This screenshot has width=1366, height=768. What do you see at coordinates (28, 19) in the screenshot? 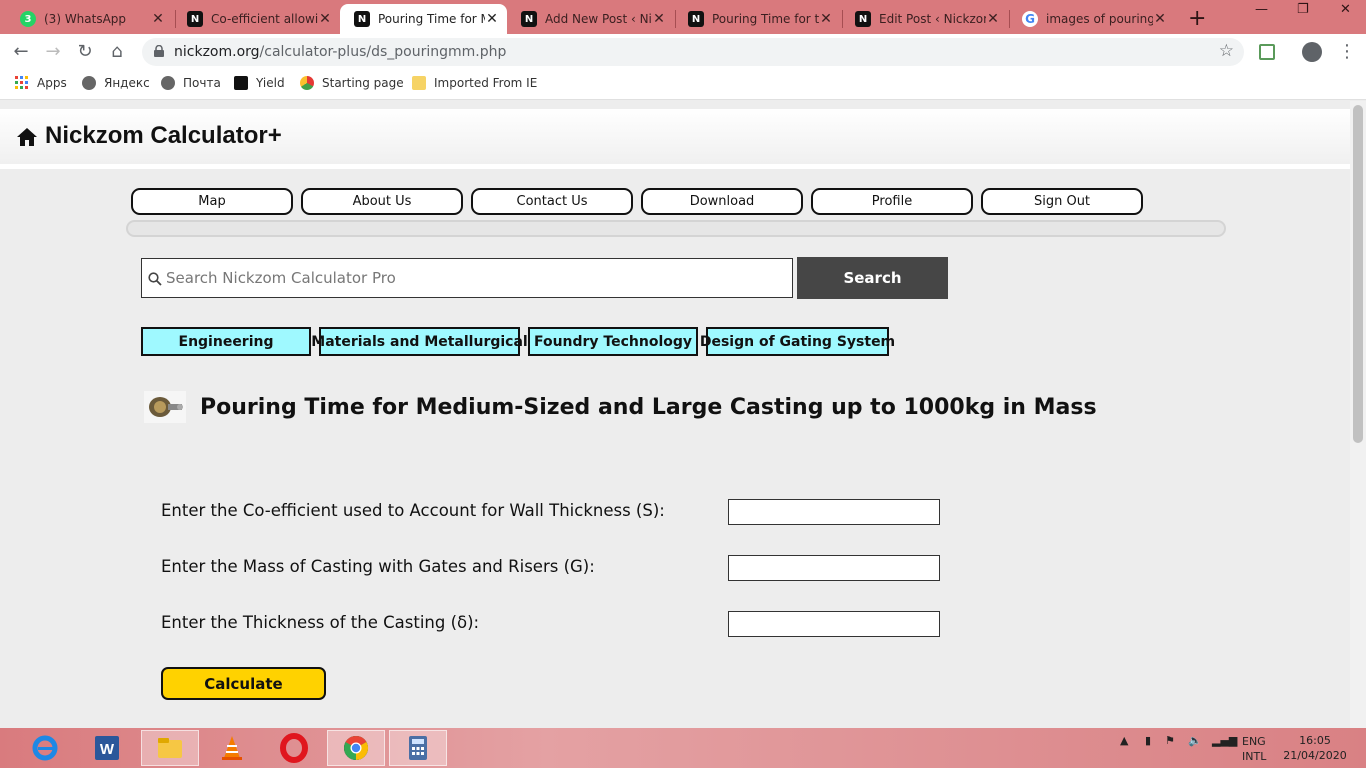
I see `whatsapp-icon: 3` at bounding box center [28, 19].